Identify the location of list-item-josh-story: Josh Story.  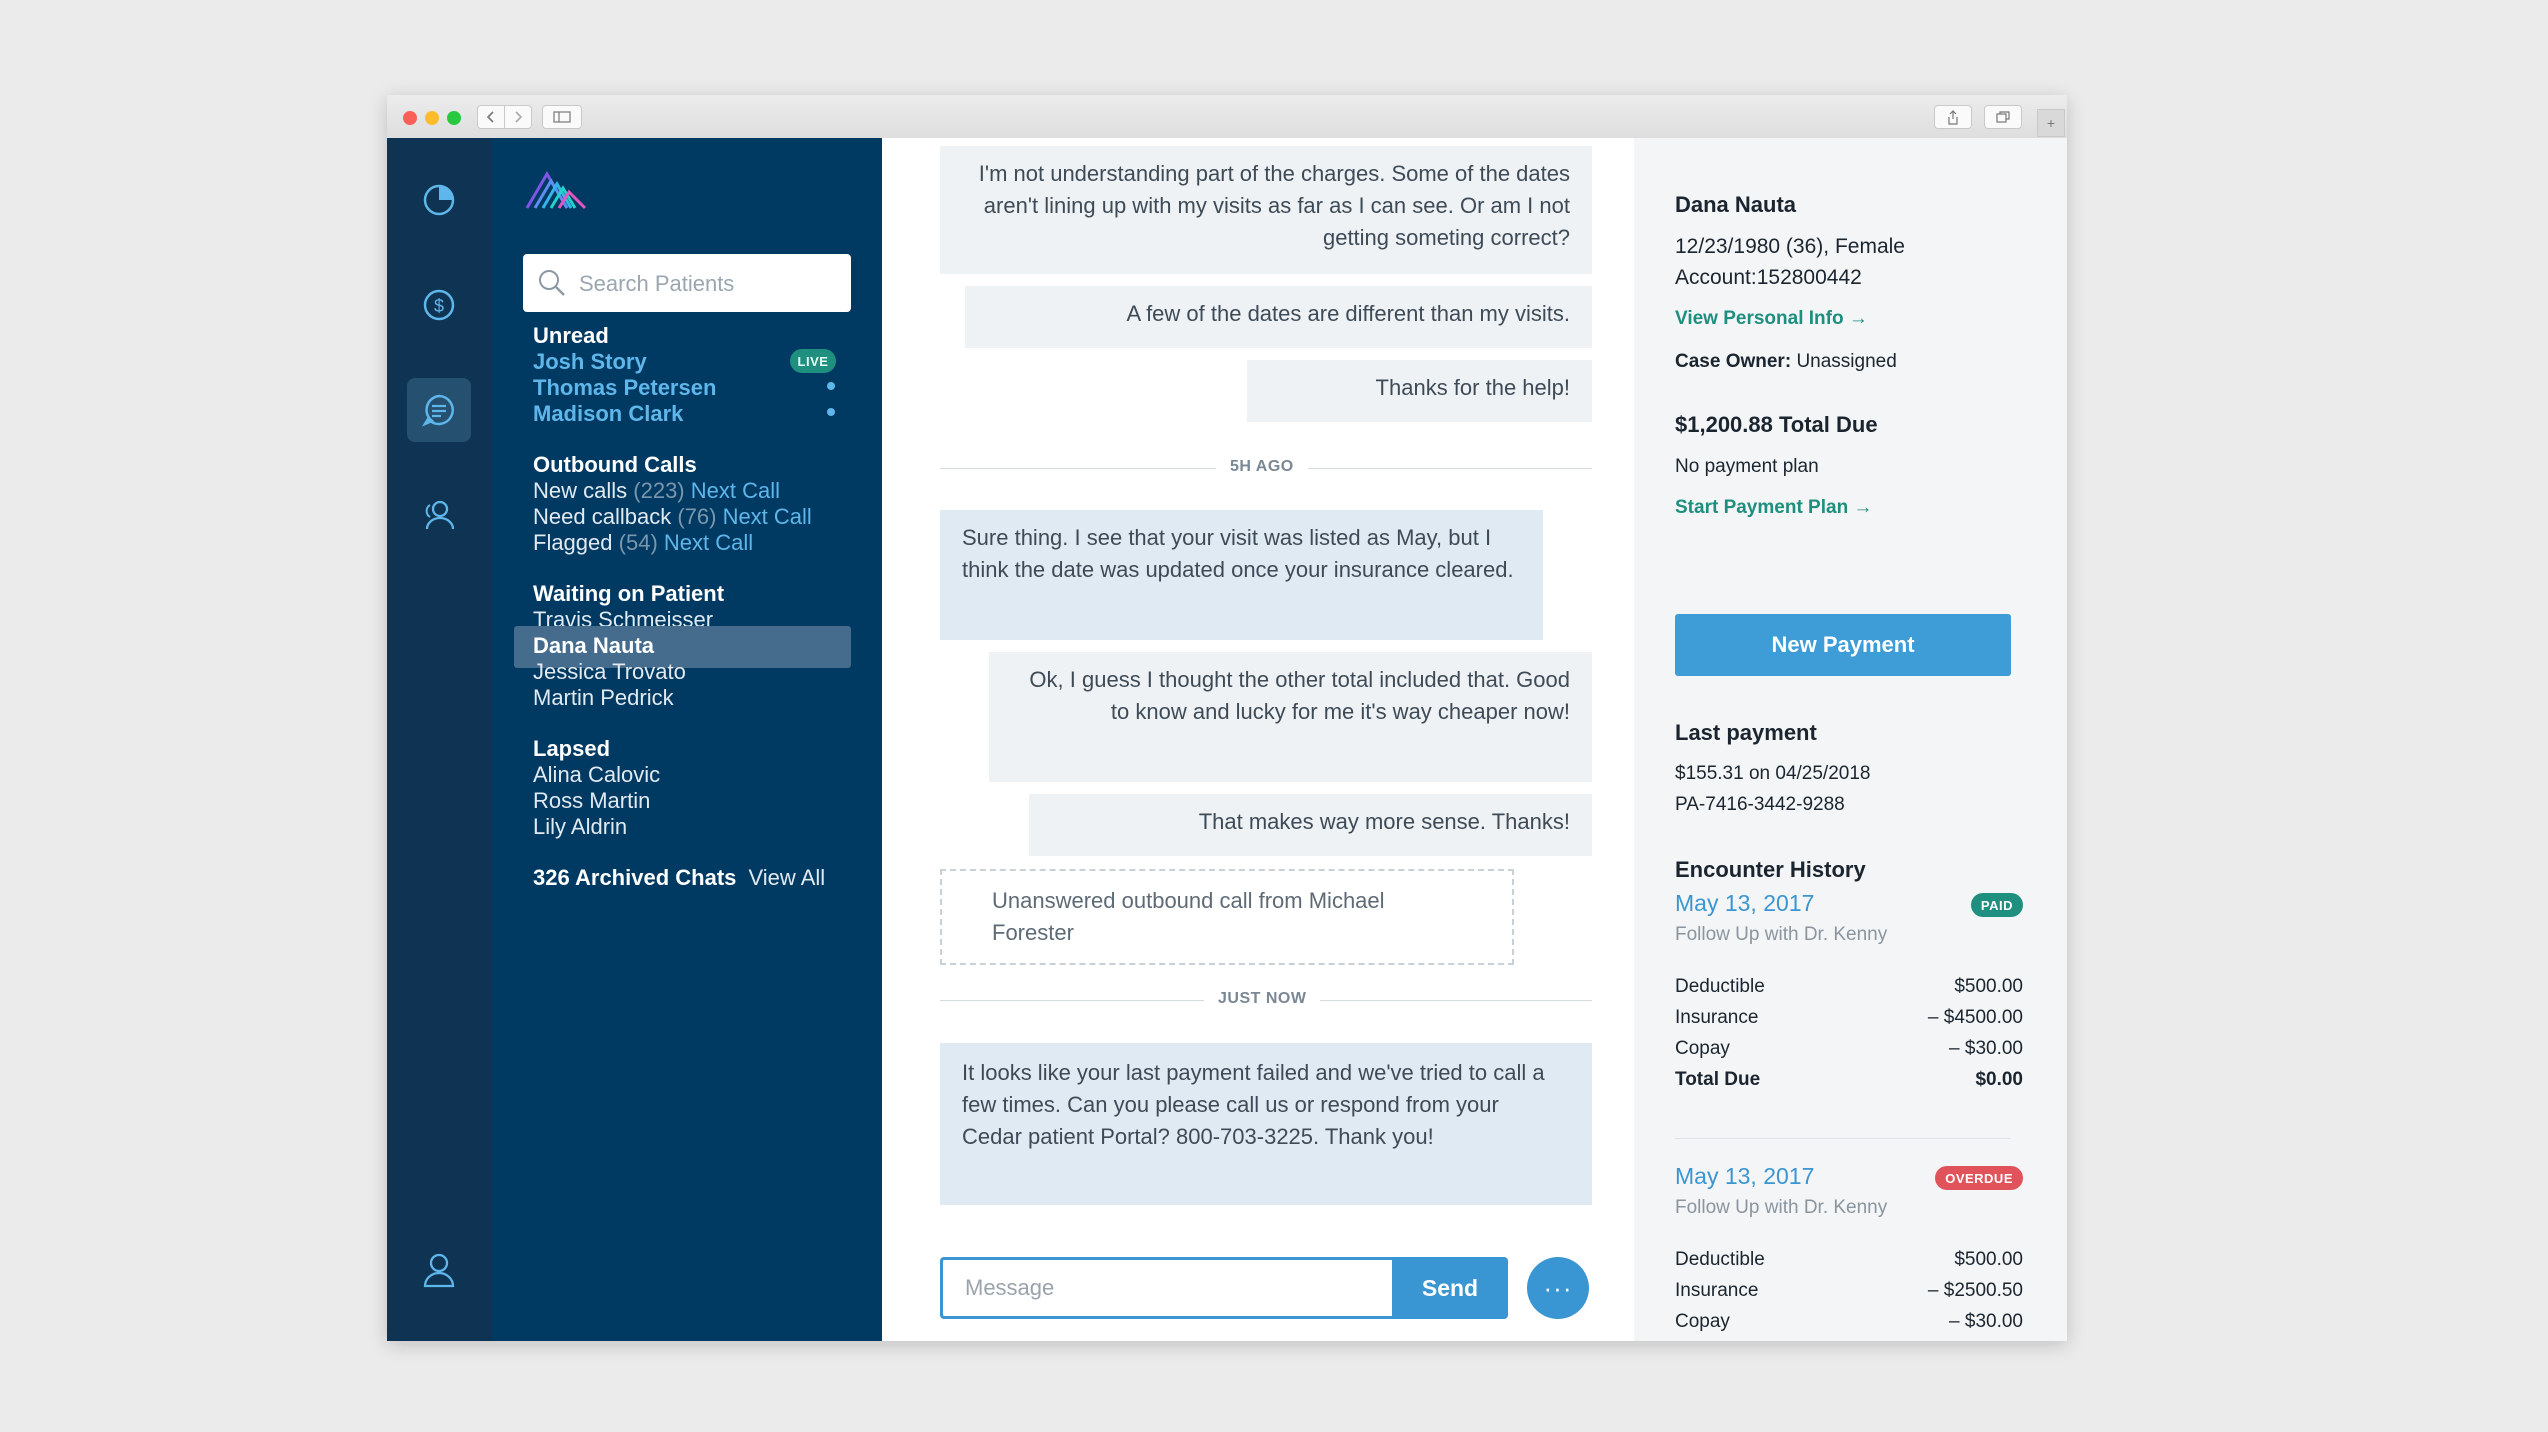
(590, 362).